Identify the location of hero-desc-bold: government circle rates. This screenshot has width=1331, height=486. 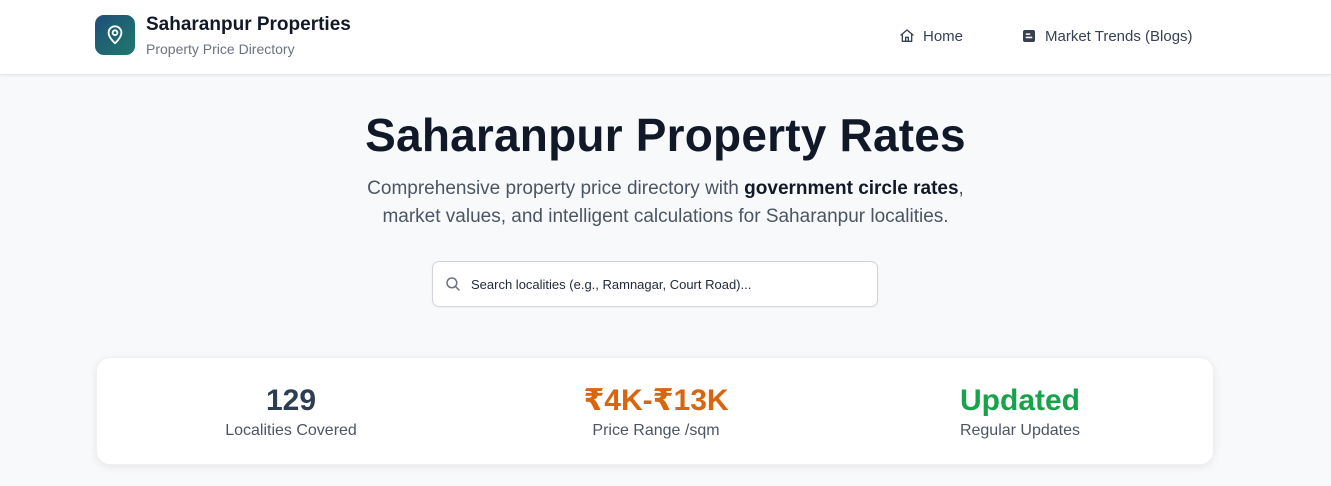
(851, 188).